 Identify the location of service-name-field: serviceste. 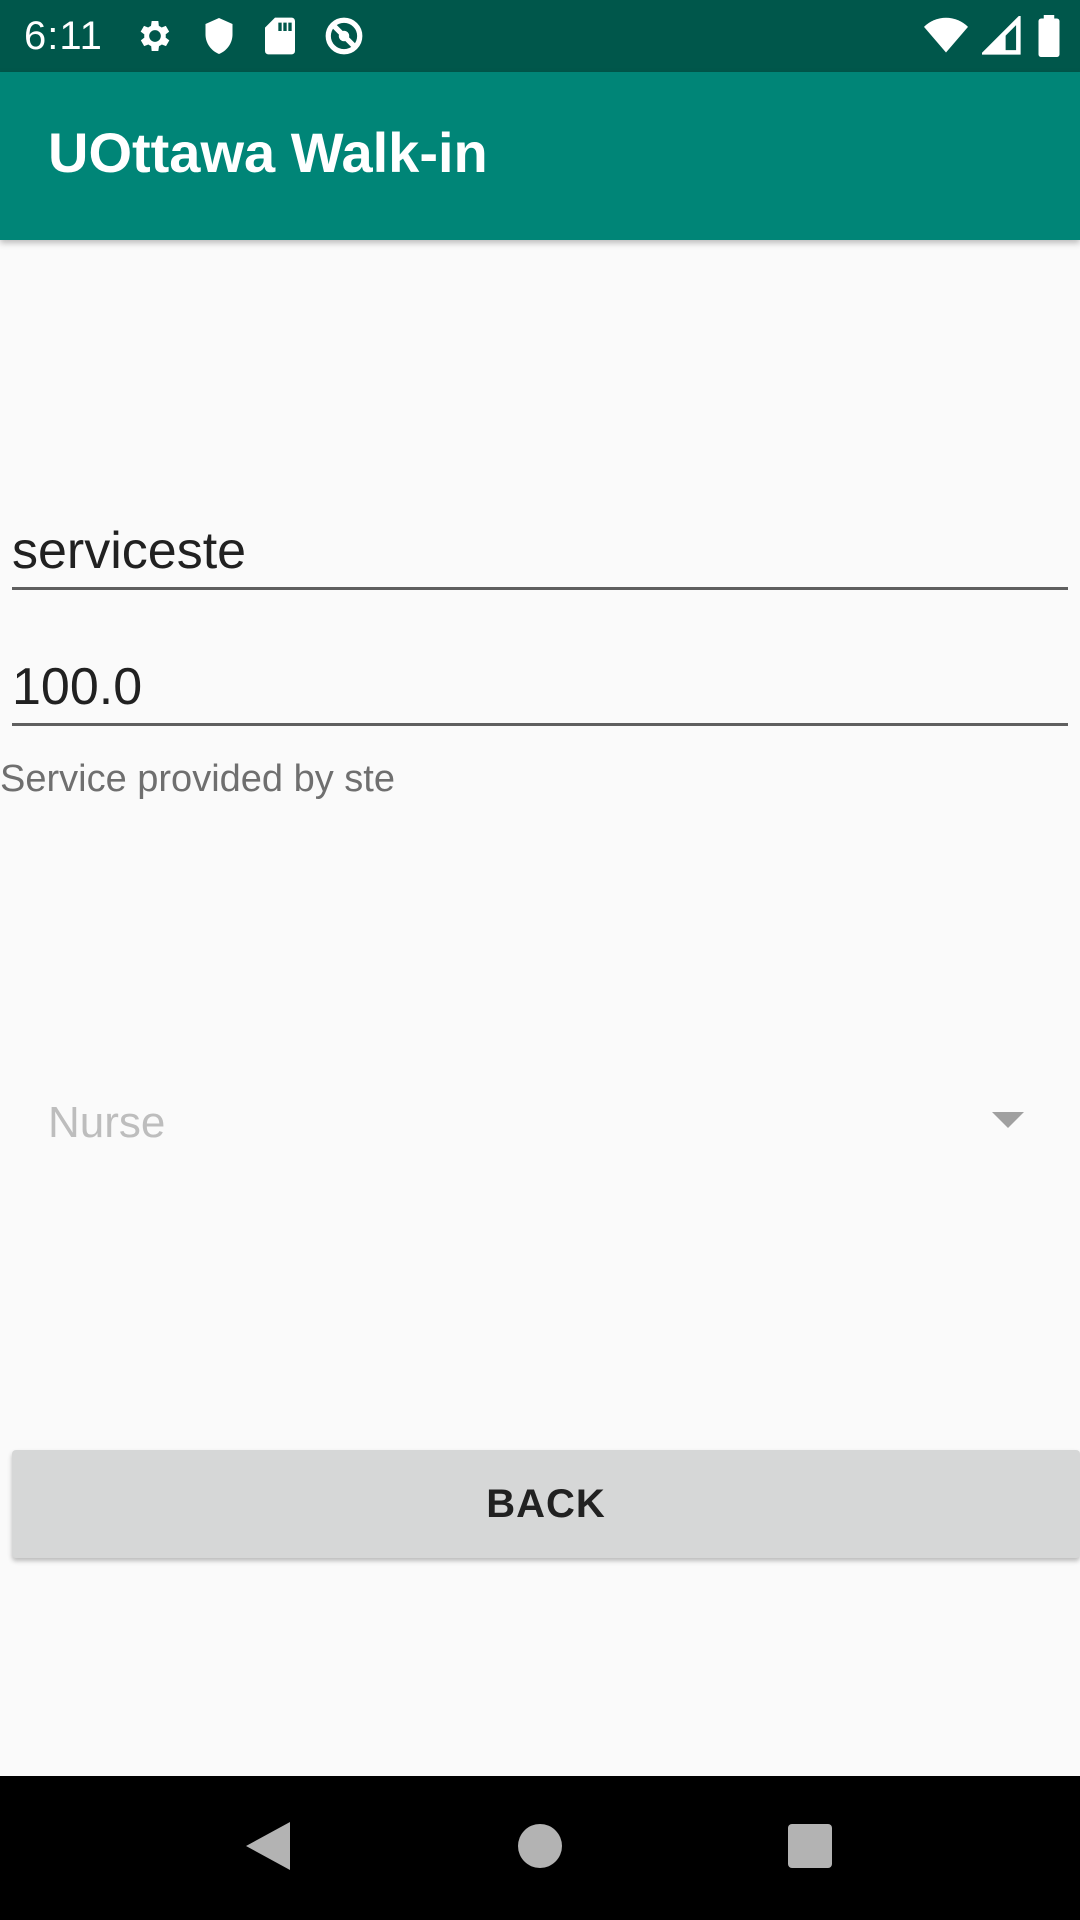
(540, 550).